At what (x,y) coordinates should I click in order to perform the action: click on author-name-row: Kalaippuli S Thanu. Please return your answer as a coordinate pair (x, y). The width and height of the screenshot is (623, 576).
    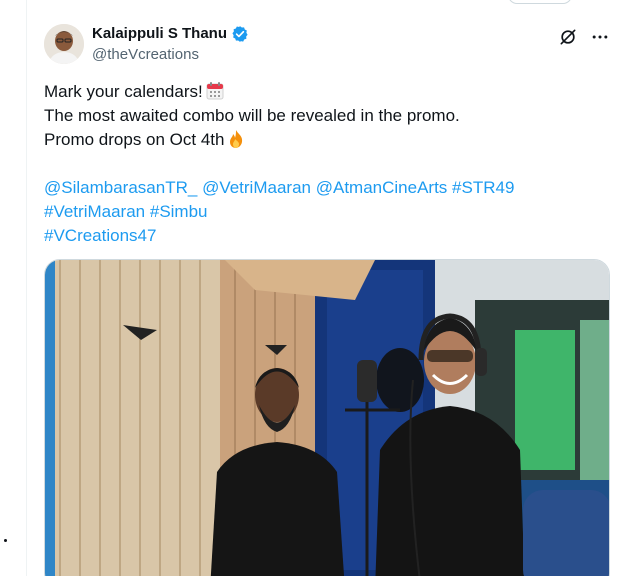
    Looking at the image, I should click on (170, 34).